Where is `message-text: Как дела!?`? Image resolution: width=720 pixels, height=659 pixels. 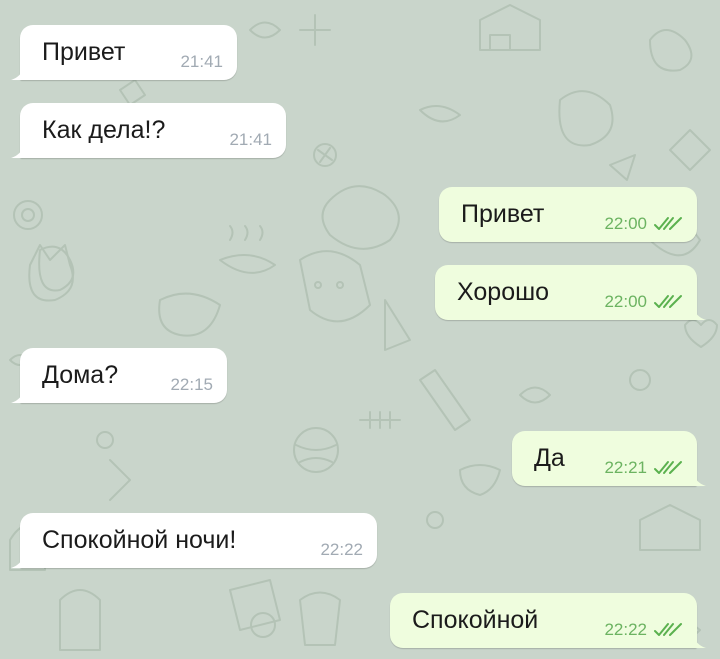 message-text: Как дела!? is located at coordinates (104, 130).